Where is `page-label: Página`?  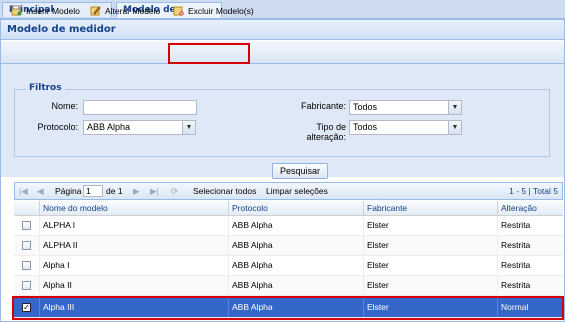 page-label: Página is located at coordinates (68, 191).